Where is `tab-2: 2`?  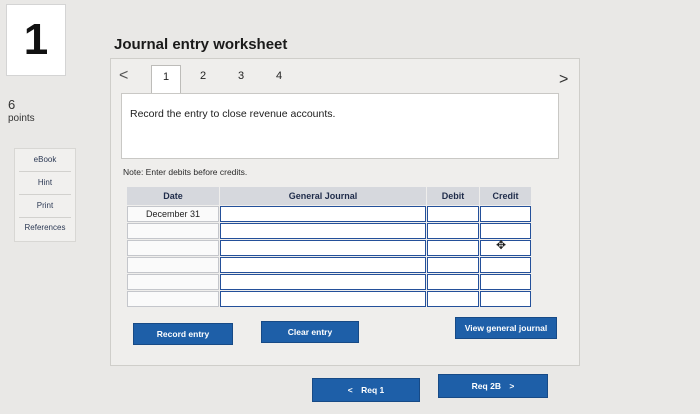 tab-2: 2 is located at coordinates (203, 76).